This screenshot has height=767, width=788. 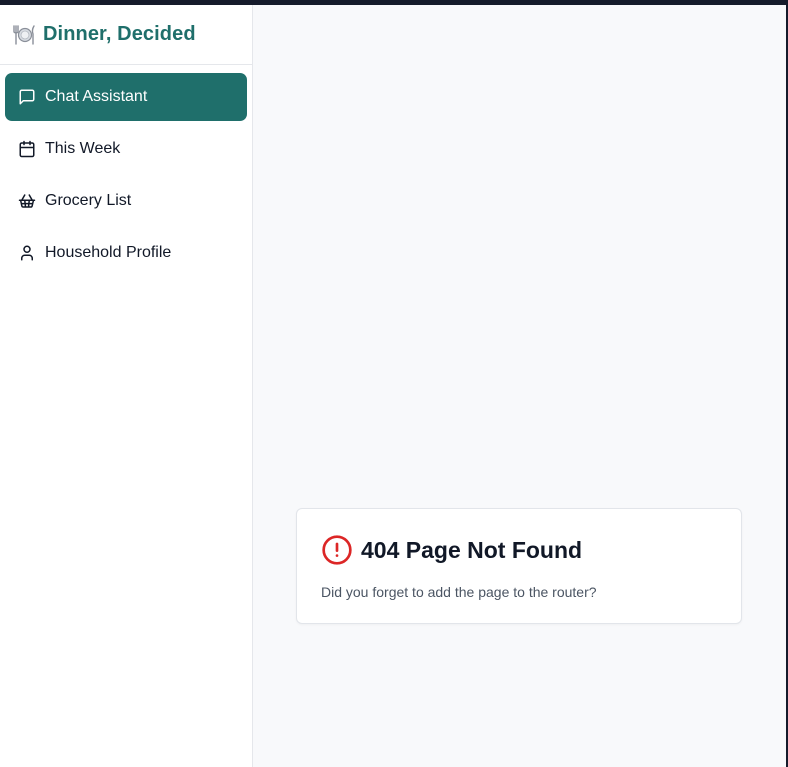 I want to click on sidebar-item-grocery-list: Grocery List, so click(x=126, y=201).